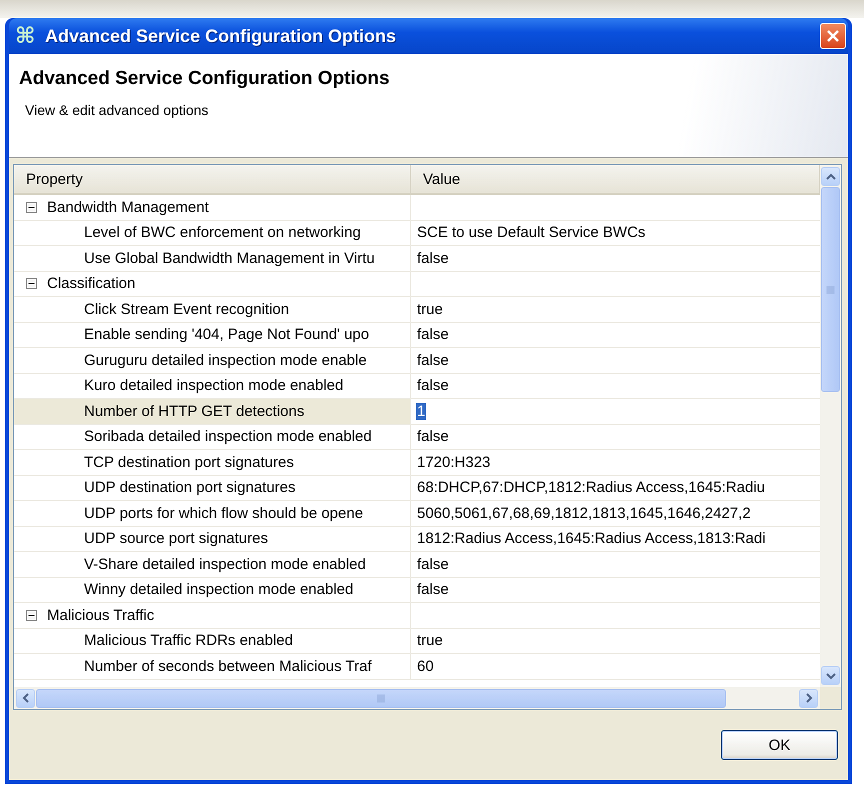 The image size is (864, 787). Describe the element at coordinates (454, 462) in the screenshot. I see `value-text: 1720:H323` at that location.